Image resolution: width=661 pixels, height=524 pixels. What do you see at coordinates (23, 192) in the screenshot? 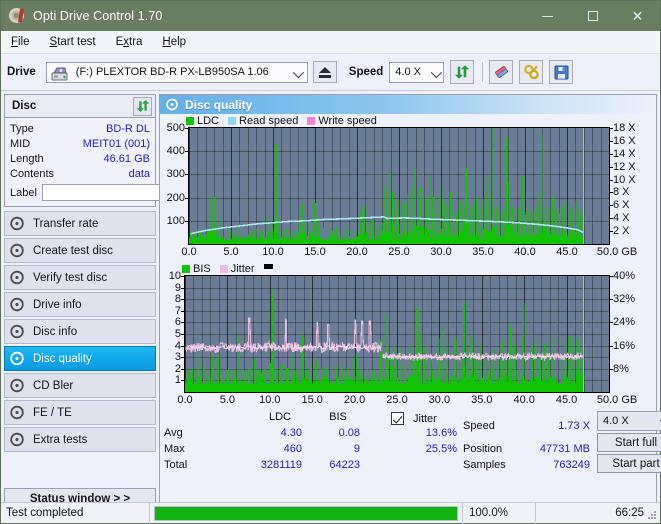
I see `disc-label-key: Label` at bounding box center [23, 192].